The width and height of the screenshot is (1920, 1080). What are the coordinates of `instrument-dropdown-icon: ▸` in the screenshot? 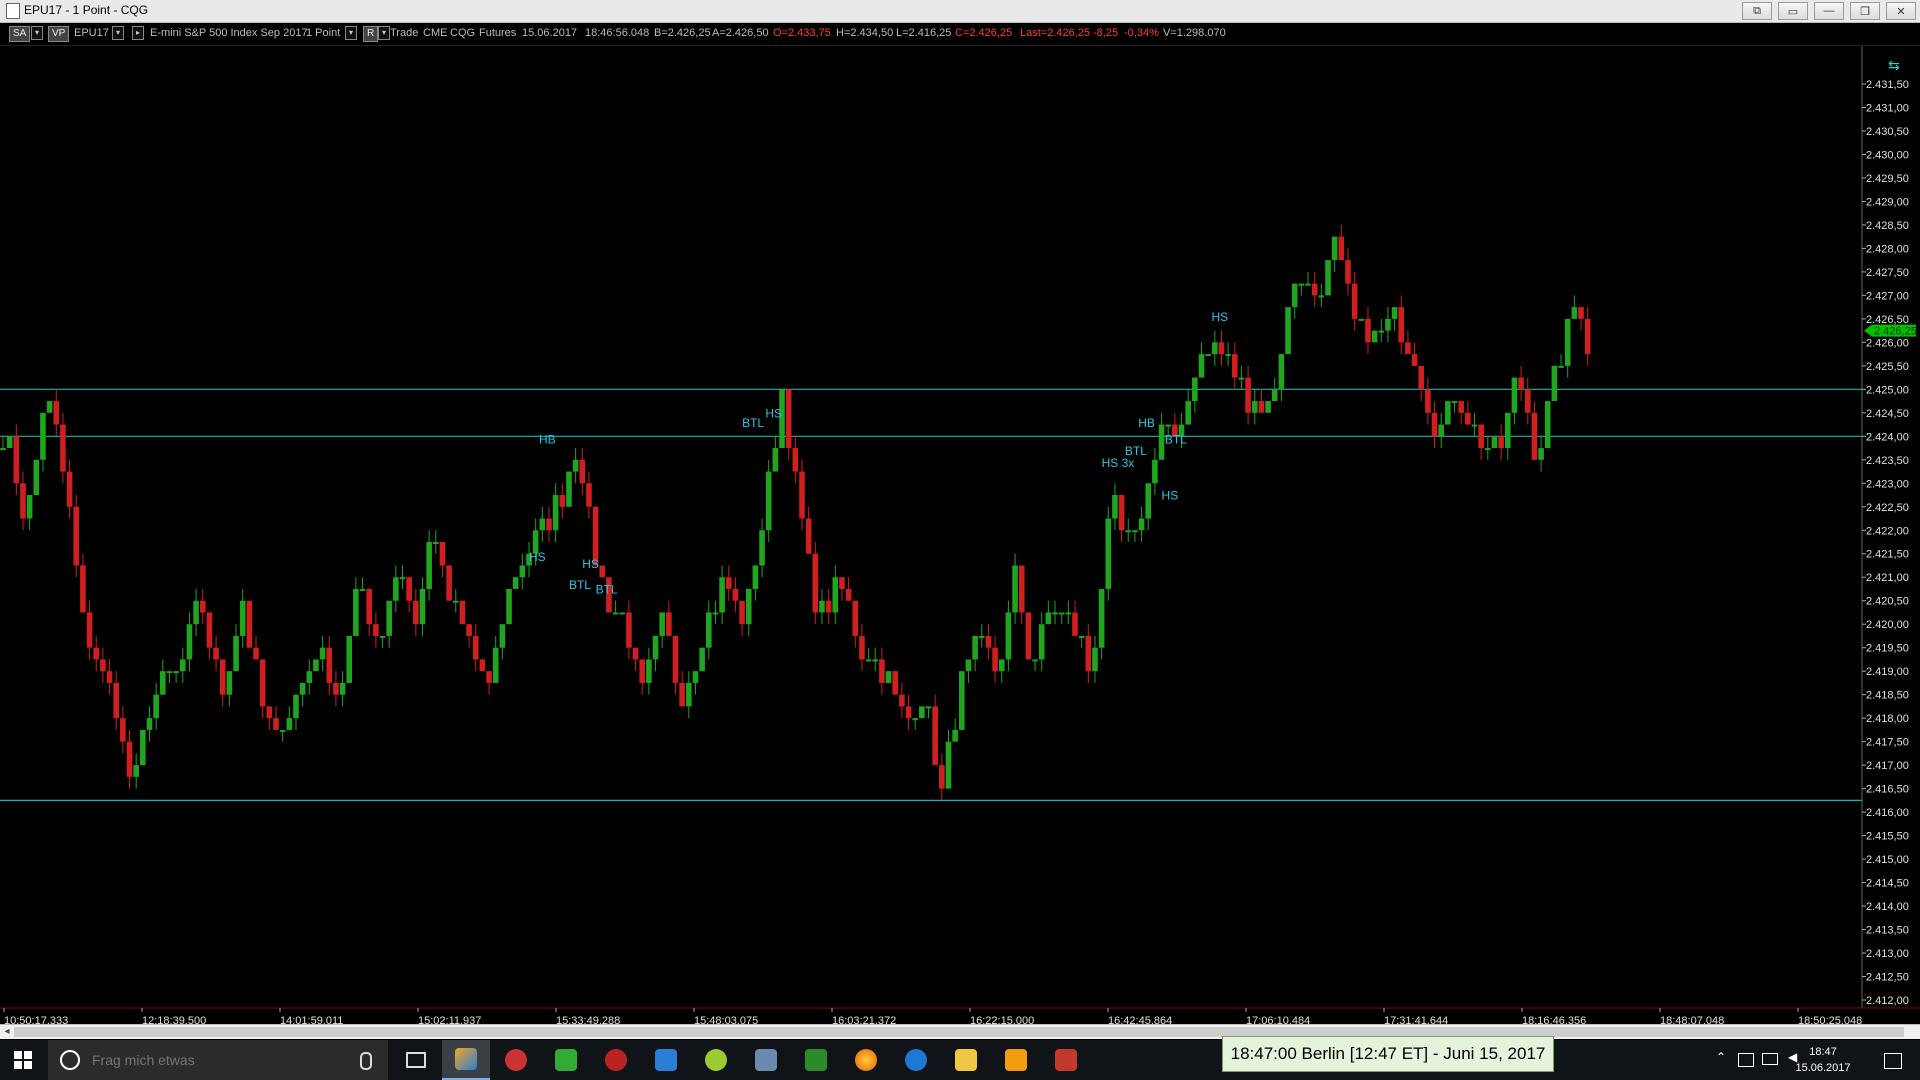 It's located at (138, 33).